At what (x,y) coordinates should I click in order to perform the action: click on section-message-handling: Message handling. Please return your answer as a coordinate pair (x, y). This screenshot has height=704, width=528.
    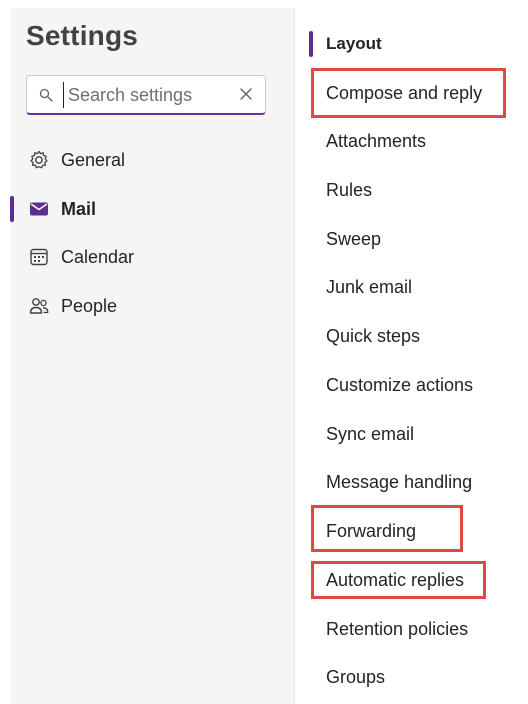
    Looking at the image, I should click on (399, 482).